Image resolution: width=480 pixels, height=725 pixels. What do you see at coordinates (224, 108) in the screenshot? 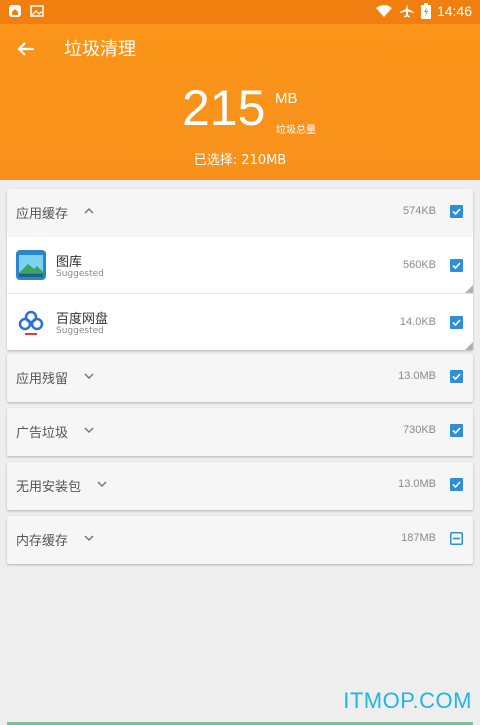
I see `total-value: 215` at bounding box center [224, 108].